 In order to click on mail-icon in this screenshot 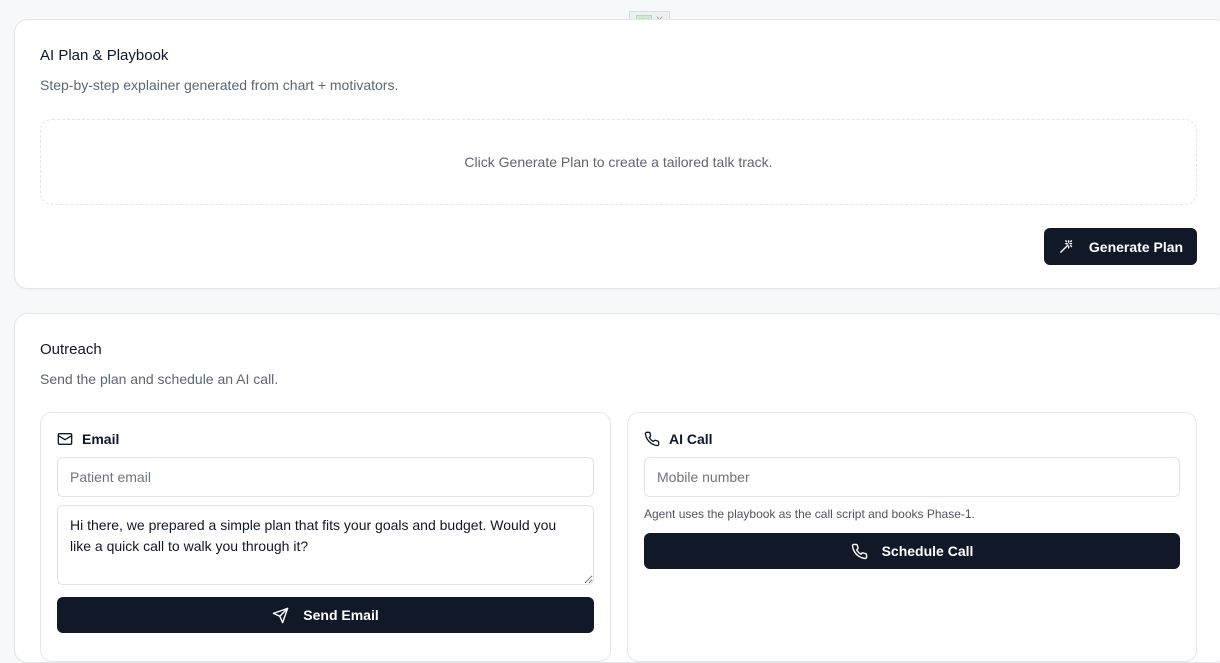, I will do `click(65, 439)`.